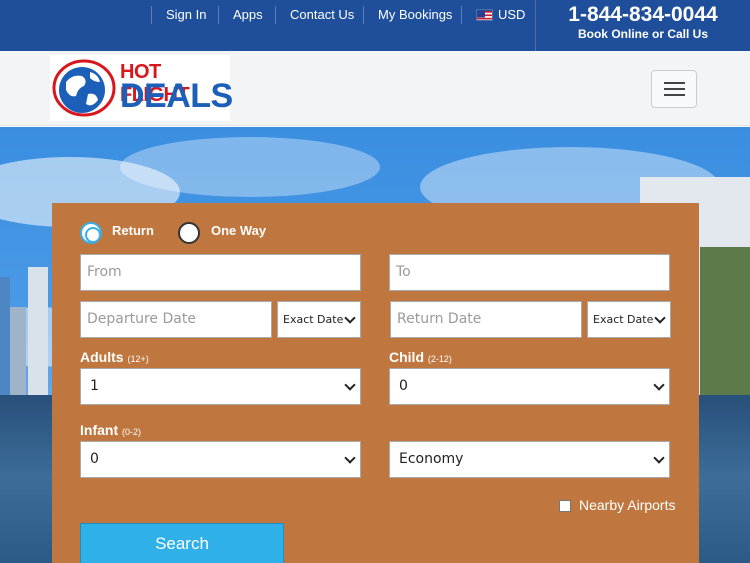  Describe the element at coordinates (182, 543) in the screenshot. I see `search-button: Search` at that location.